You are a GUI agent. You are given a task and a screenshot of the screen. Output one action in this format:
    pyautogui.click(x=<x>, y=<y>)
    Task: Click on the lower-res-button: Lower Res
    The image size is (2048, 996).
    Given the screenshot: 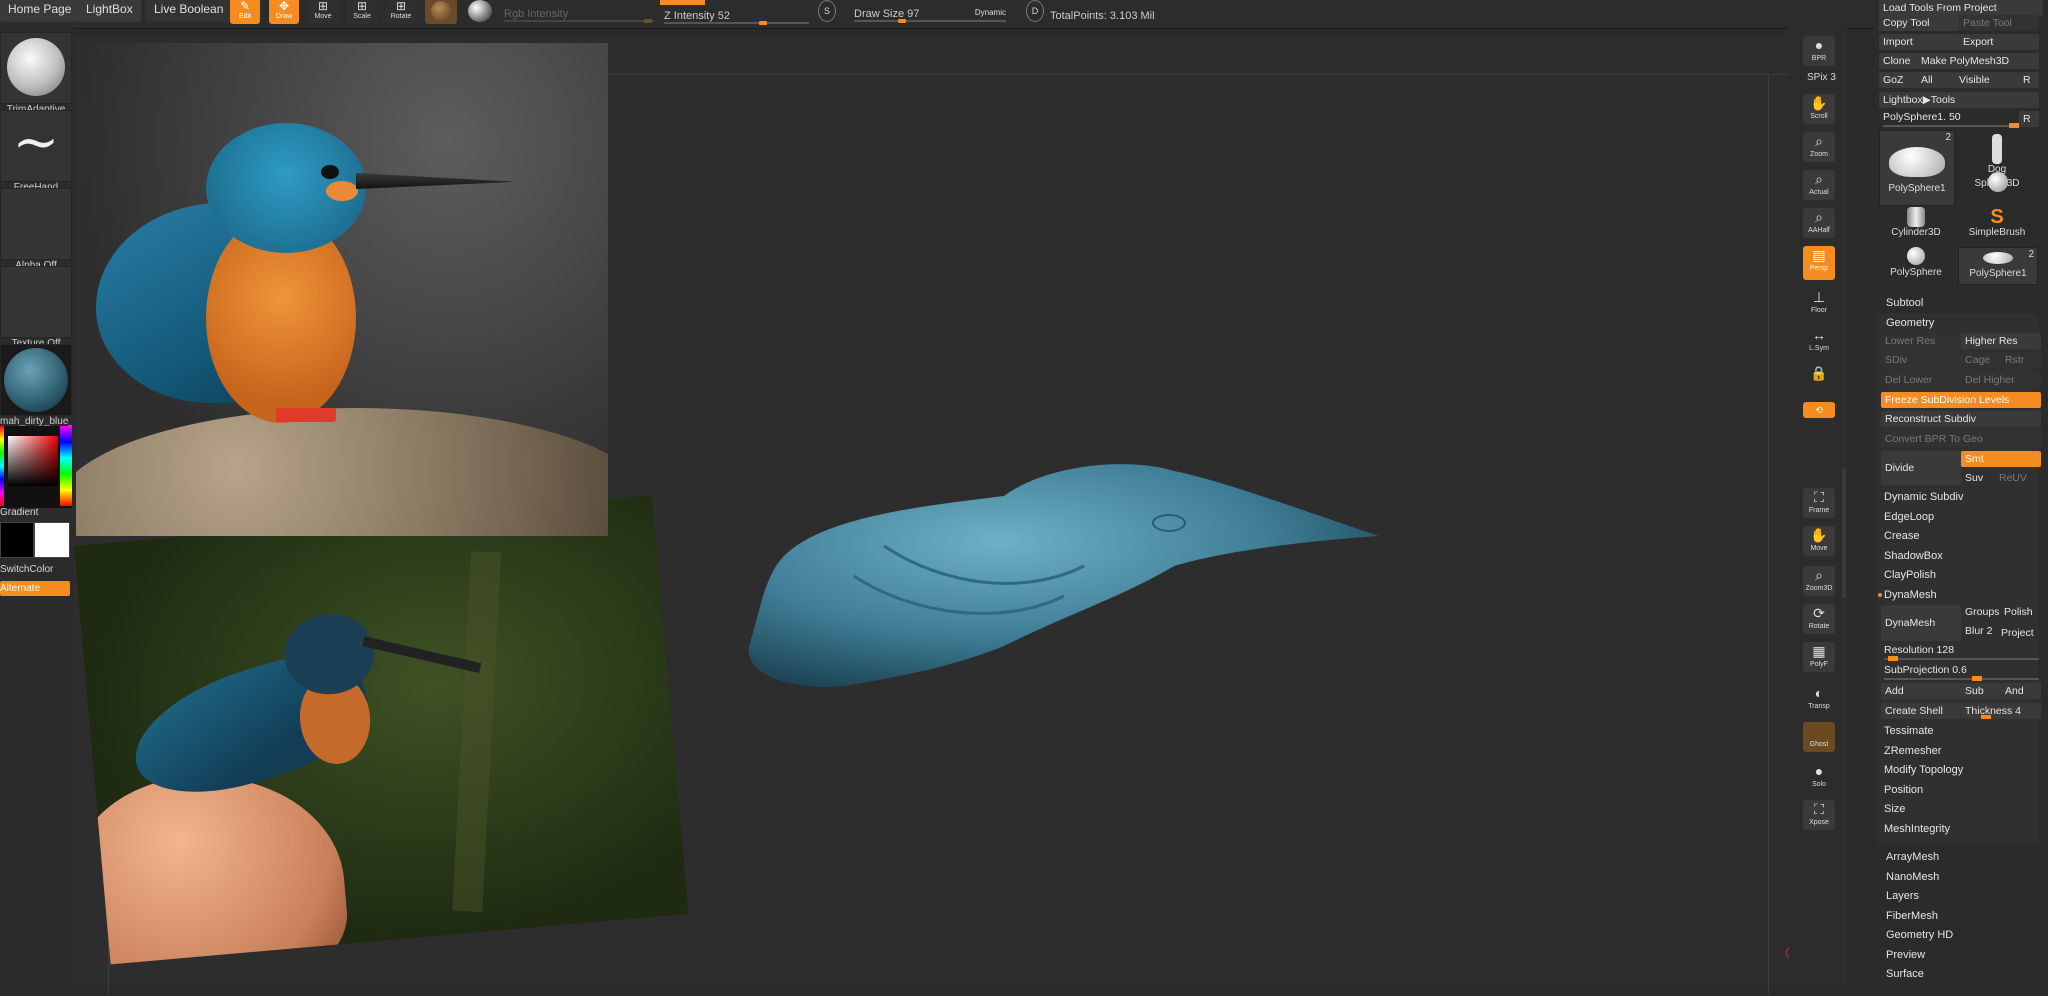 What is the action you would take?
    pyautogui.click(x=1921, y=341)
    